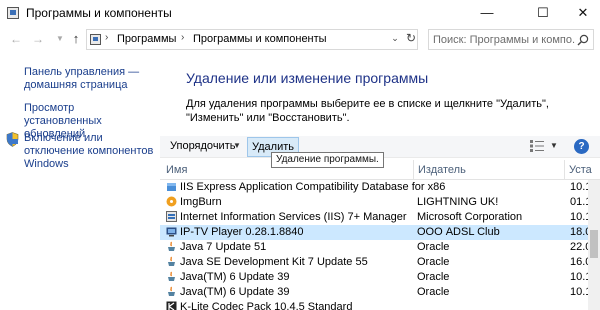 The height and width of the screenshot is (310, 600). What do you see at coordinates (38, 39) in the screenshot?
I see `forward-arrow-icon: →` at bounding box center [38, 39].